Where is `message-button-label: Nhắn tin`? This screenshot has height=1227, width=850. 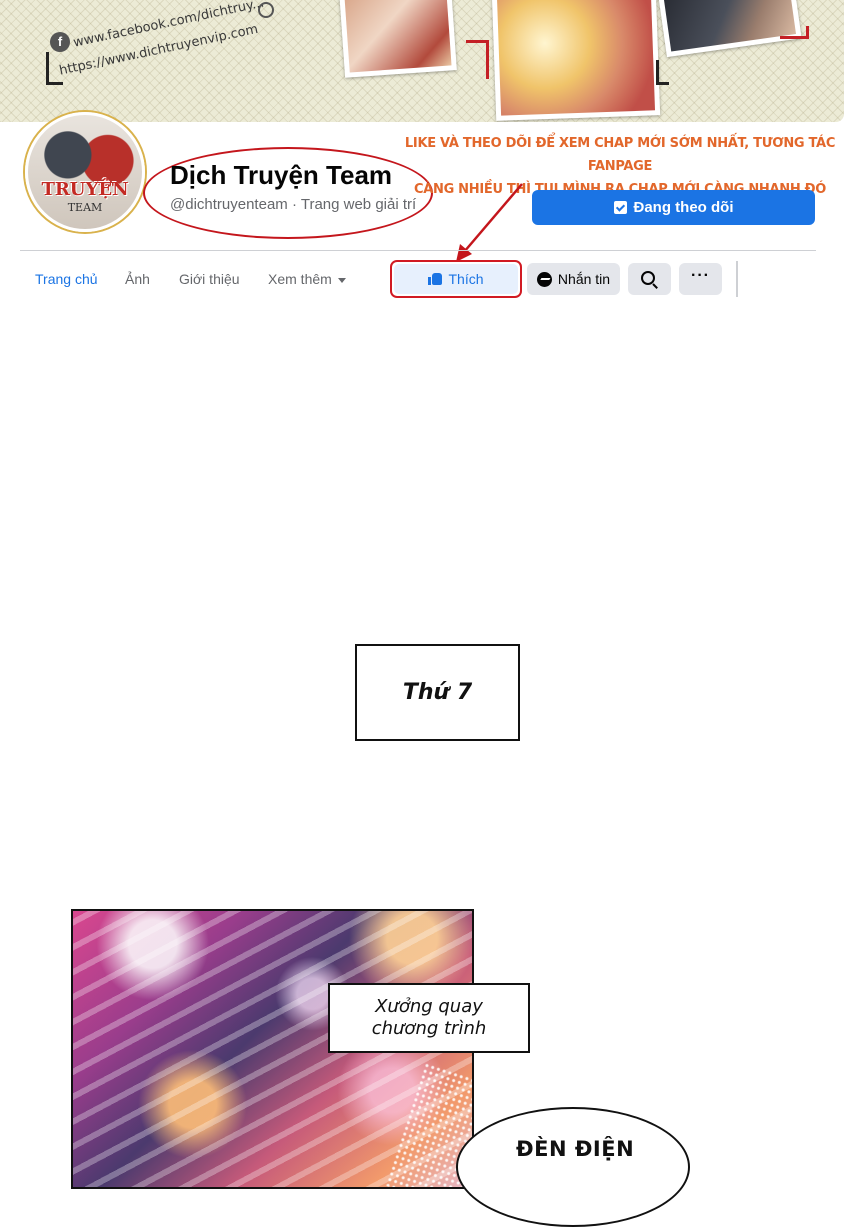
message-button-label: Nhắn tin is located at coordinates (584, 279).